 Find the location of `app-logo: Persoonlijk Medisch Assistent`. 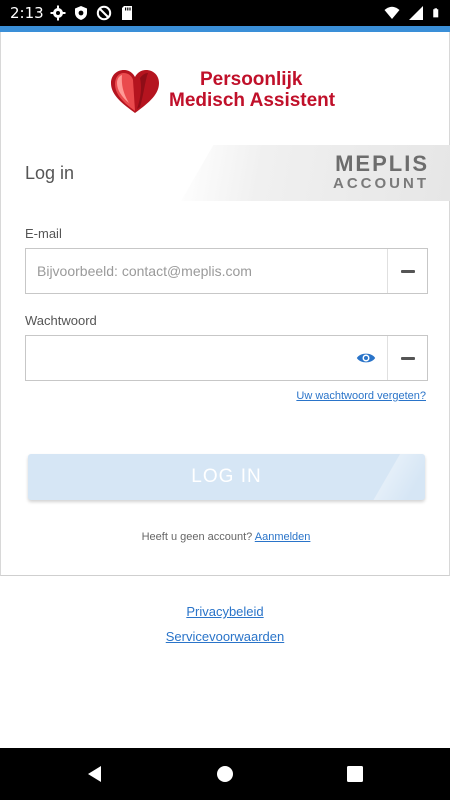

app-logo: Persoonlijk Medisch Assistent is located at coordinates (227, 92).